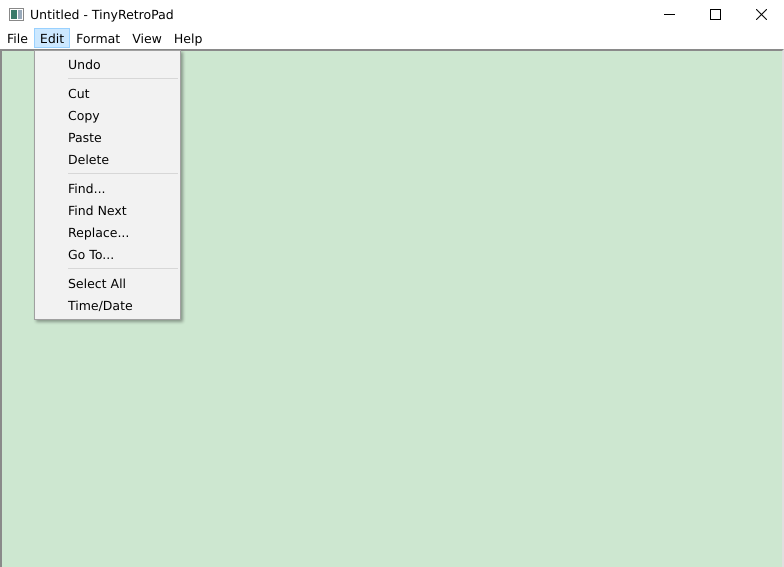 This screenshot has width=784, height=567. I want to click on menu-item: Help, so click(188, 38).